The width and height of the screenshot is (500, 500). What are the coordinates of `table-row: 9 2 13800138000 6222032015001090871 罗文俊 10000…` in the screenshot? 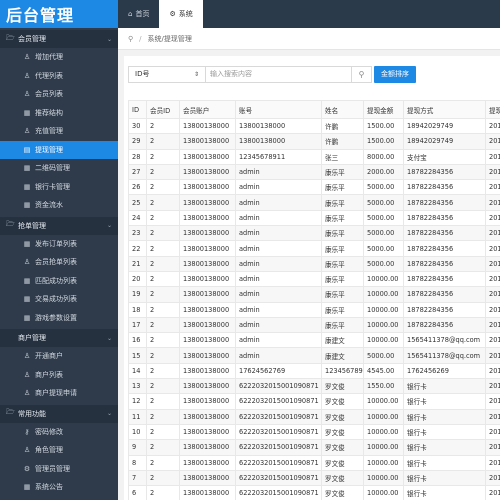 It's located at (314, 447).